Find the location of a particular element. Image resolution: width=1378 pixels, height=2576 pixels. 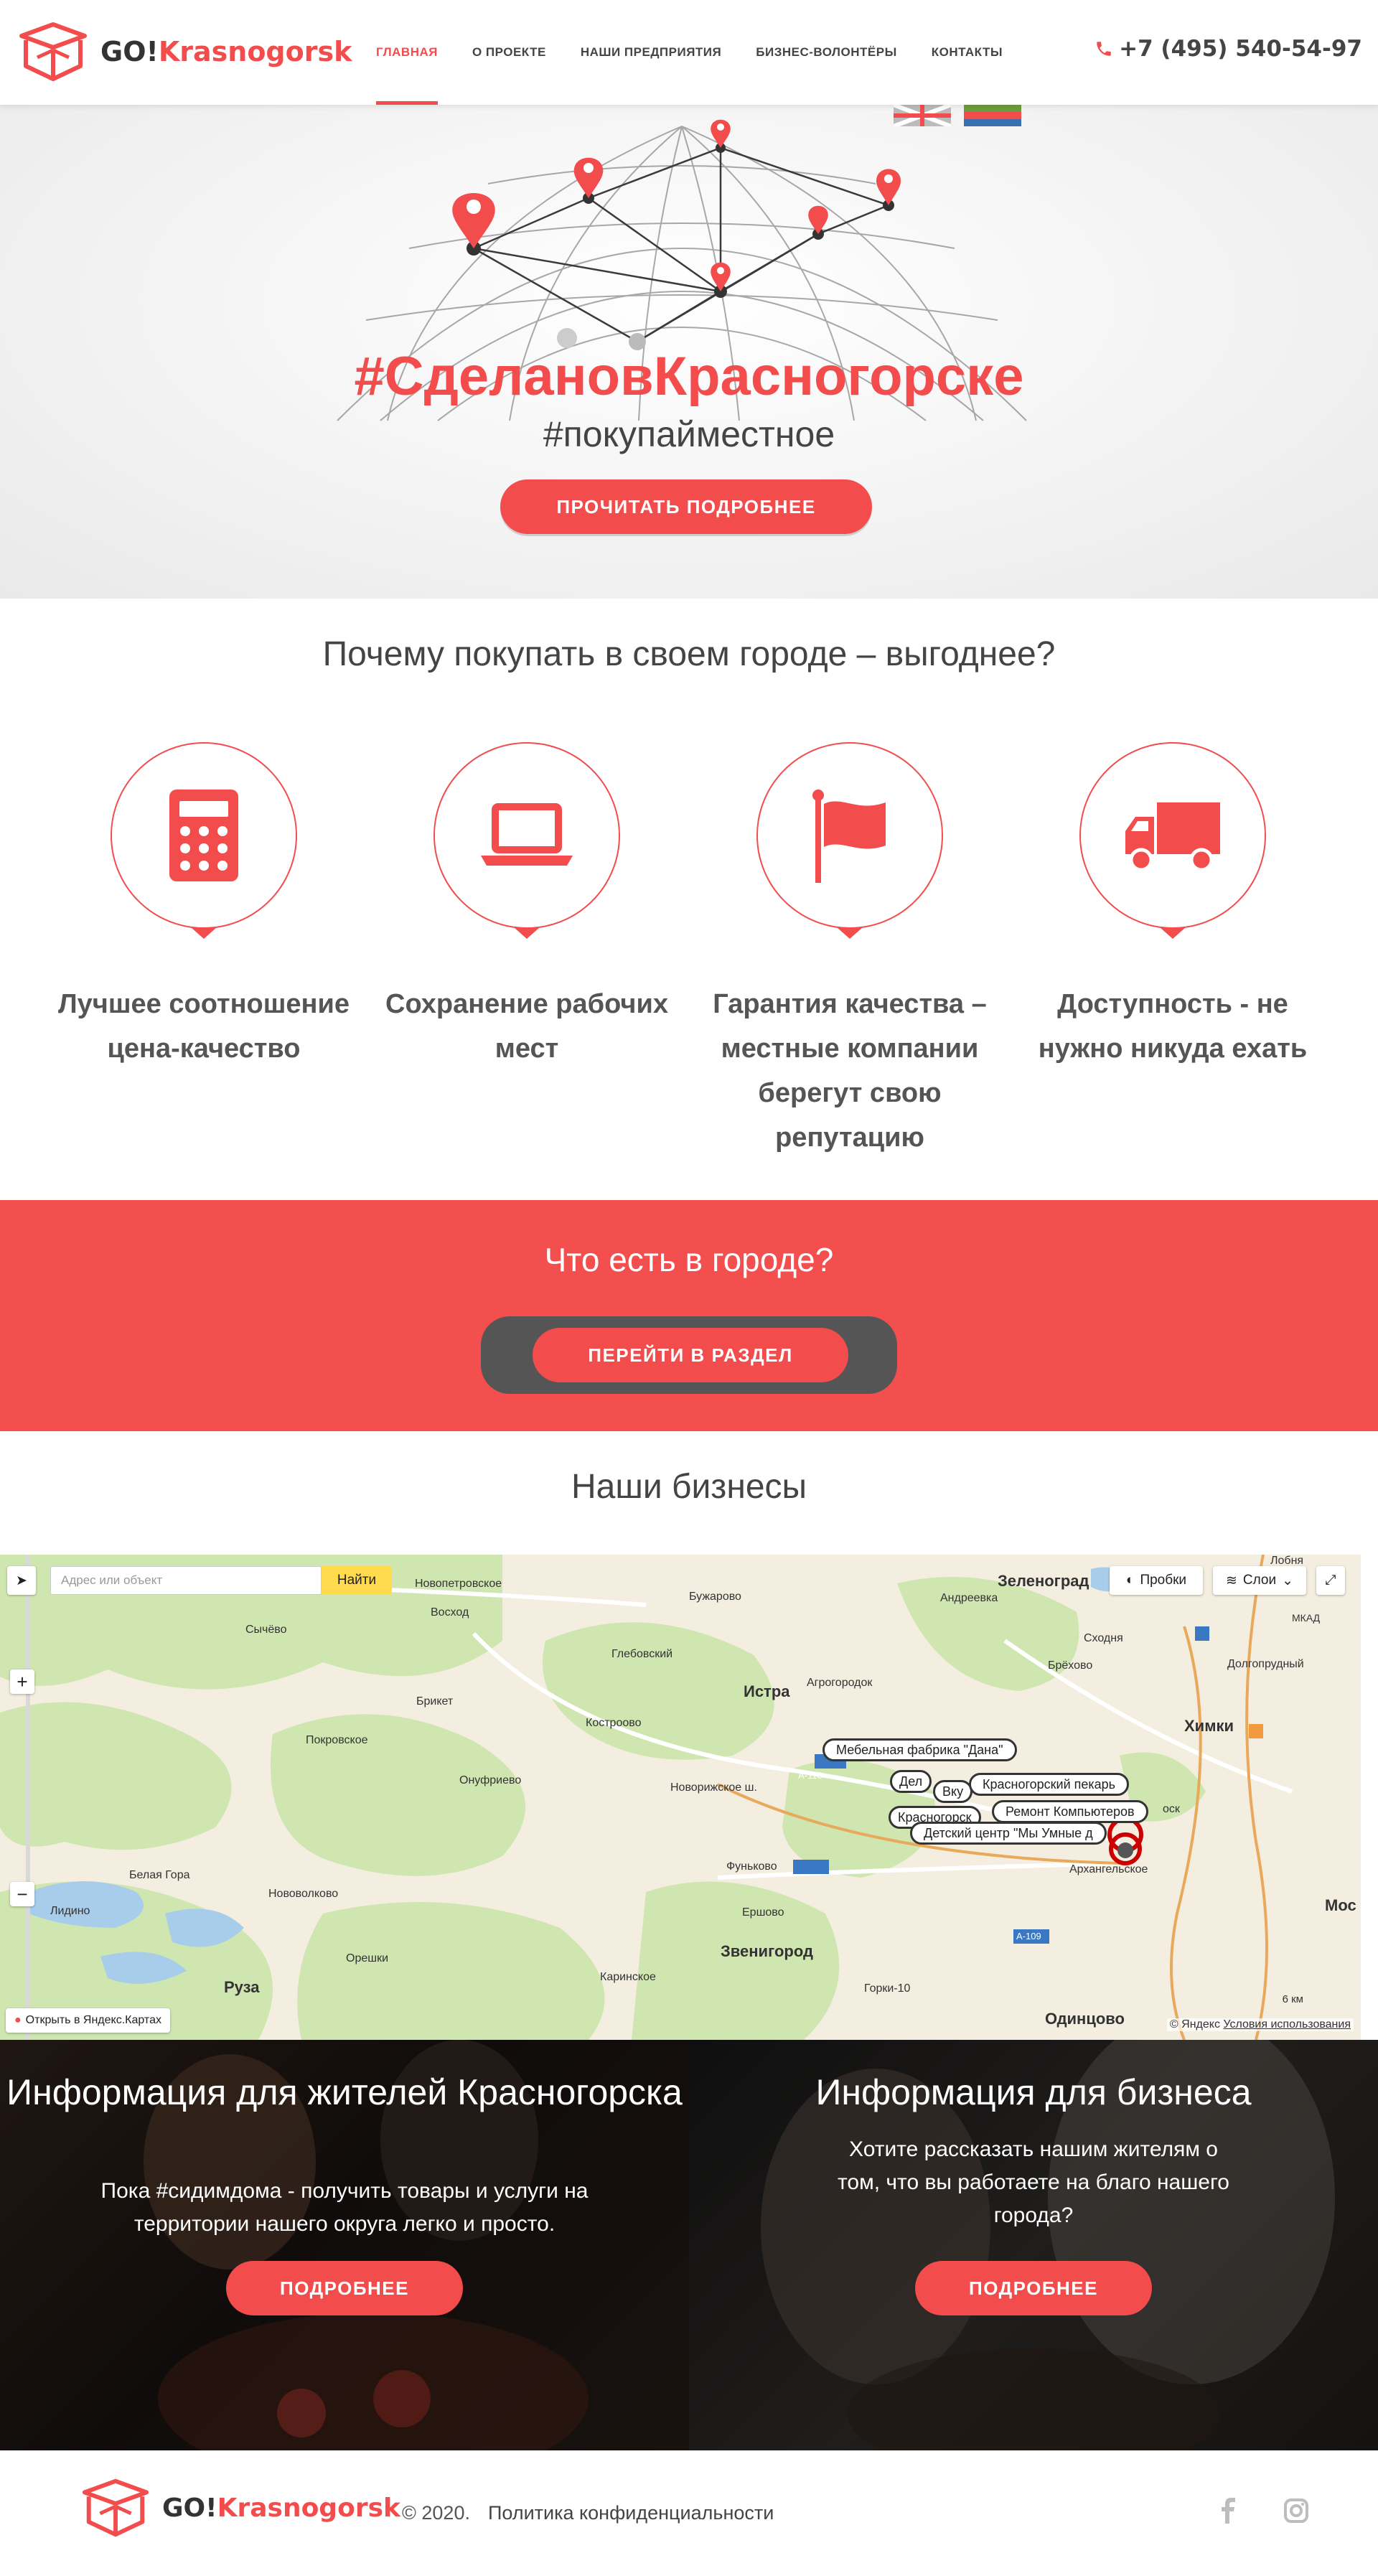

map-copyright: © Яндекс Условия использования is located at coordinates (1260, 2024).